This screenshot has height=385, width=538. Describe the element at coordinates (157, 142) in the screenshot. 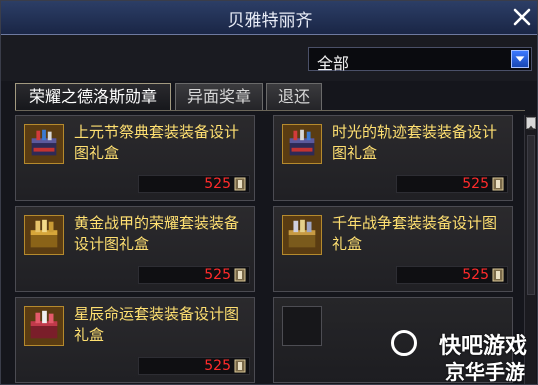

I see `item-name: 上元节祭典套装装备设计图礼盒` at that location.